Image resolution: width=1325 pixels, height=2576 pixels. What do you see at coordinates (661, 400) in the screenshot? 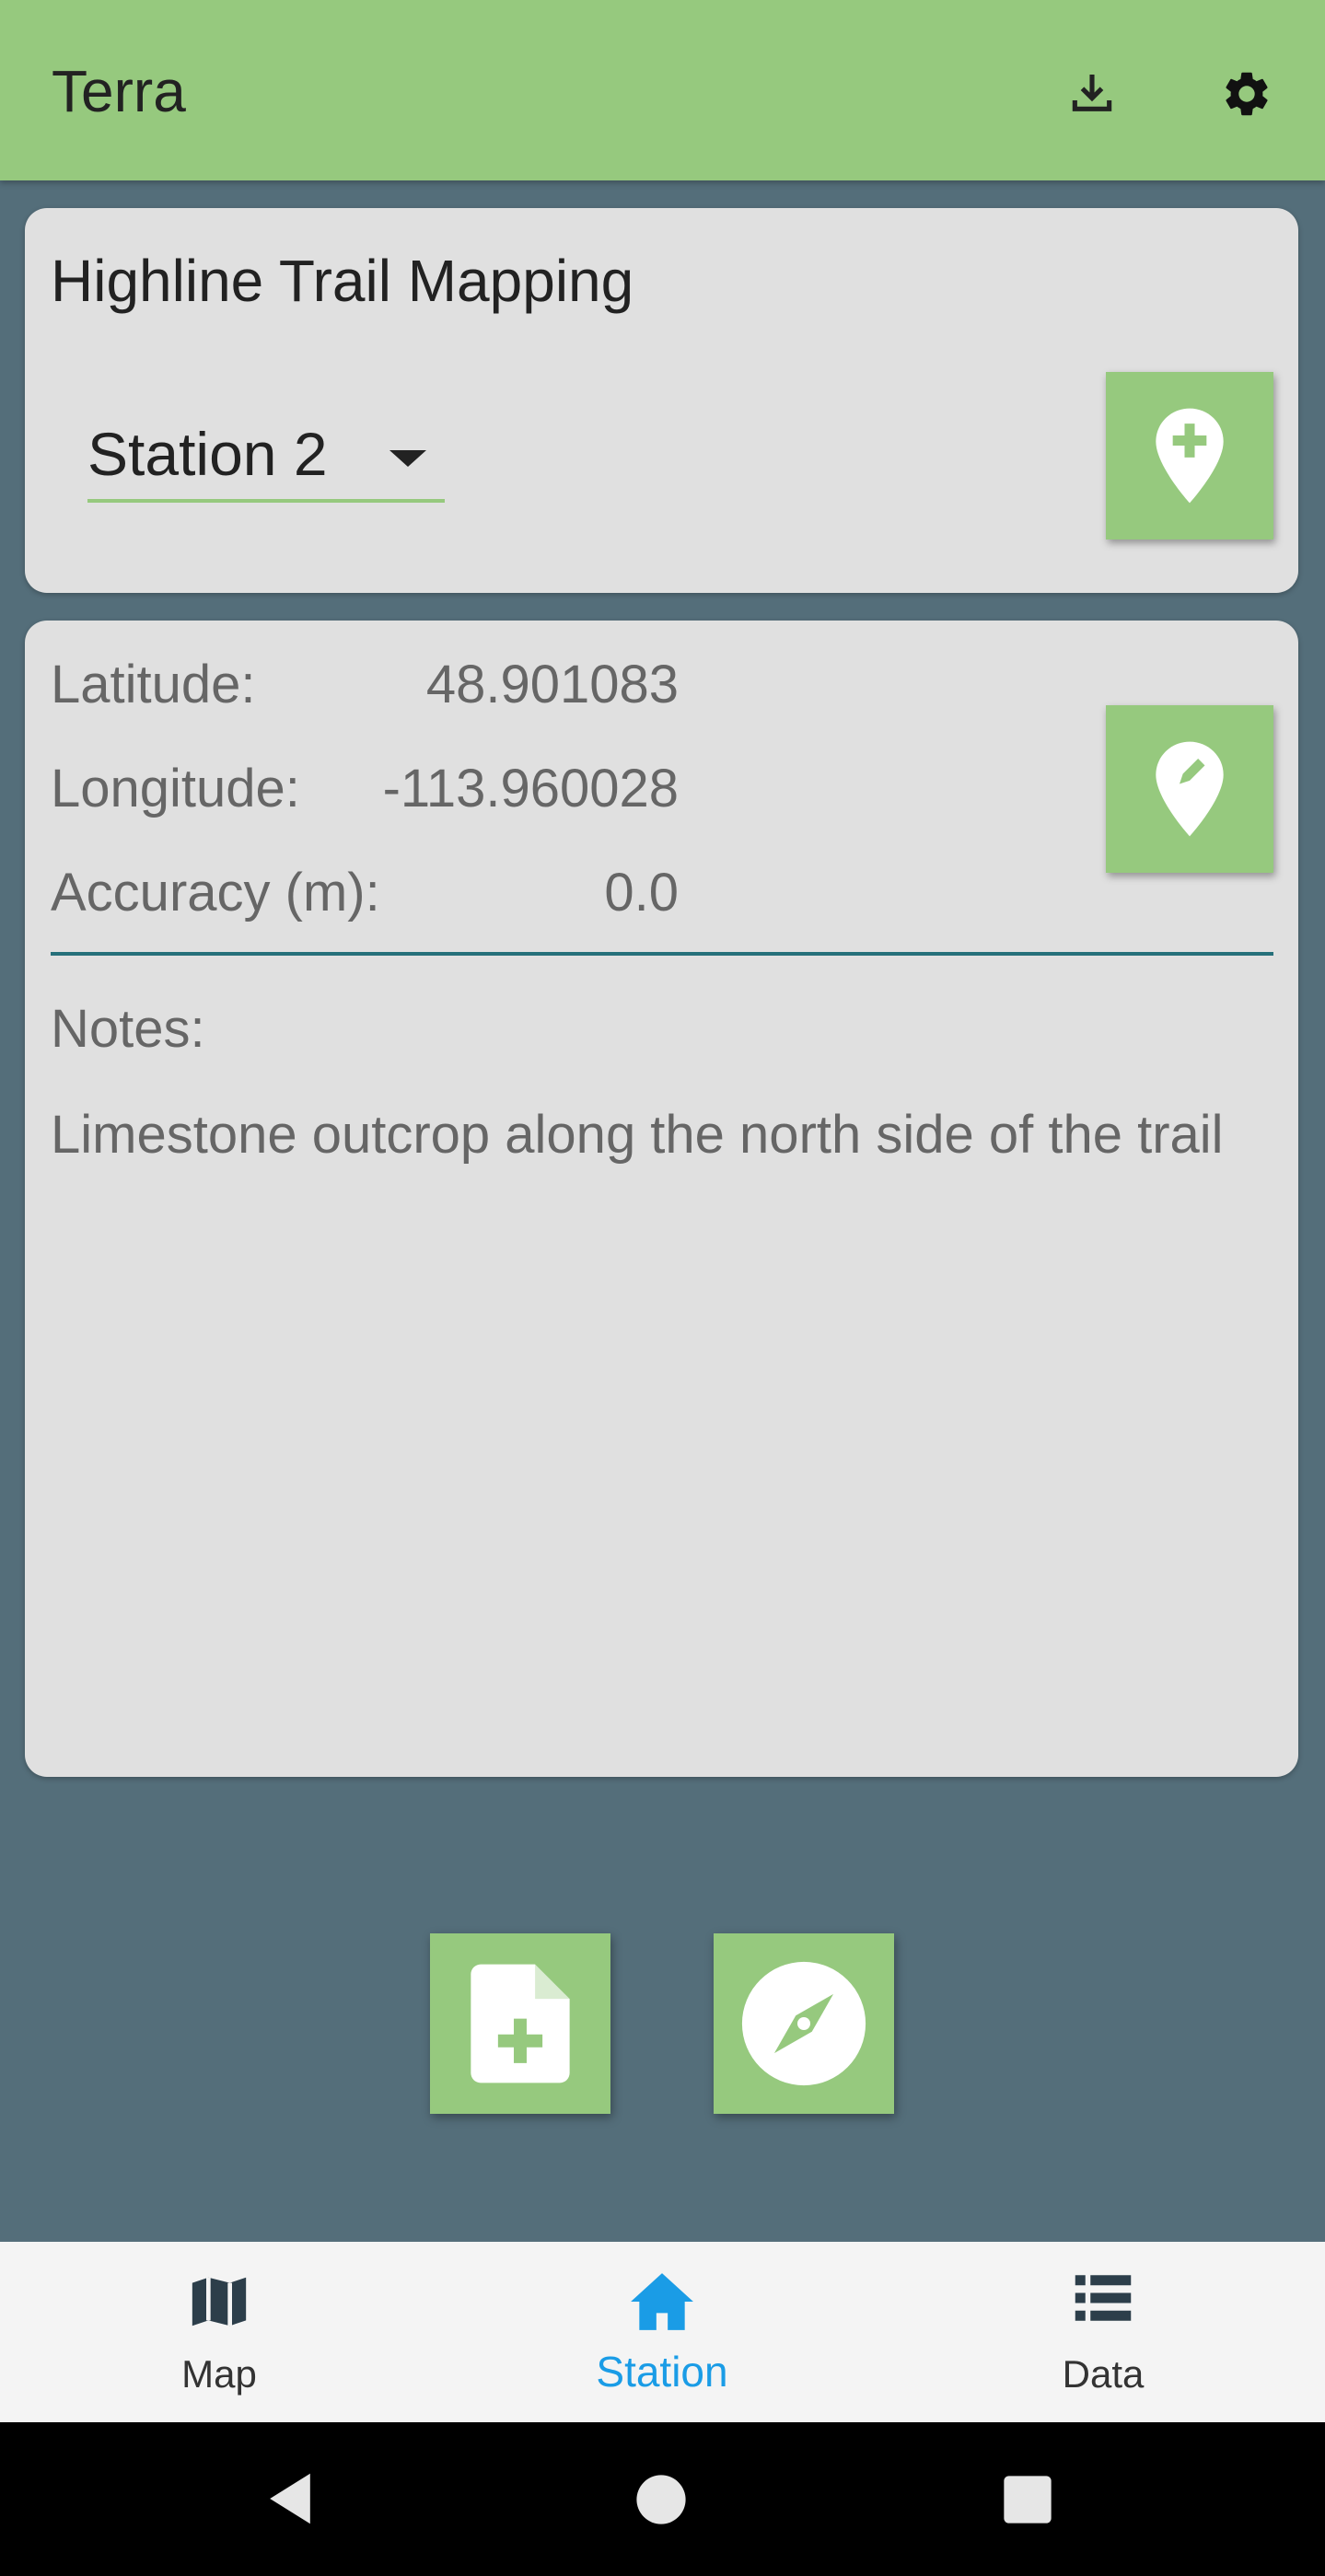
I see `project-card: Highline Trail Mapping Station 2` at bounding box center [661, 400].